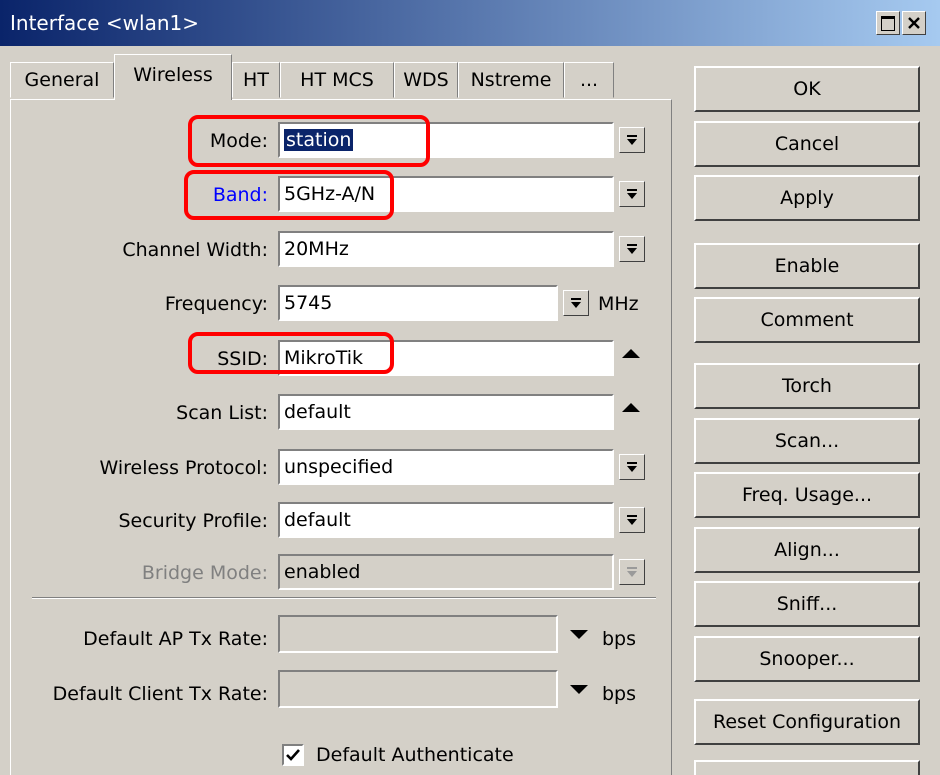 The image size is (940, 775). Describe the element at coordinates (216, 304) in the screenshot. I see `frequency-label: Frequency:` at that location.